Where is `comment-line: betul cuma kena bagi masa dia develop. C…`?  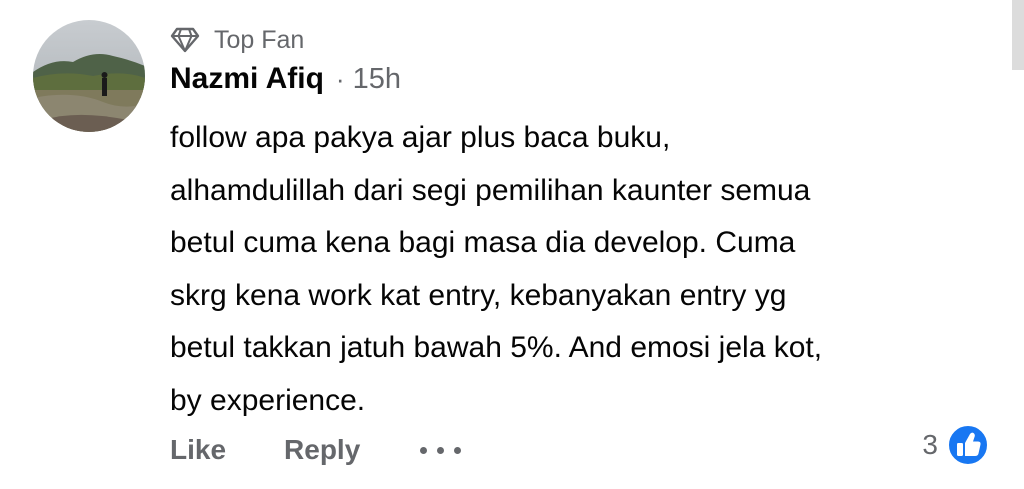
comment-line: betul cuma kena bagi masa dia develop. C… is located at coordinates (483, 242).